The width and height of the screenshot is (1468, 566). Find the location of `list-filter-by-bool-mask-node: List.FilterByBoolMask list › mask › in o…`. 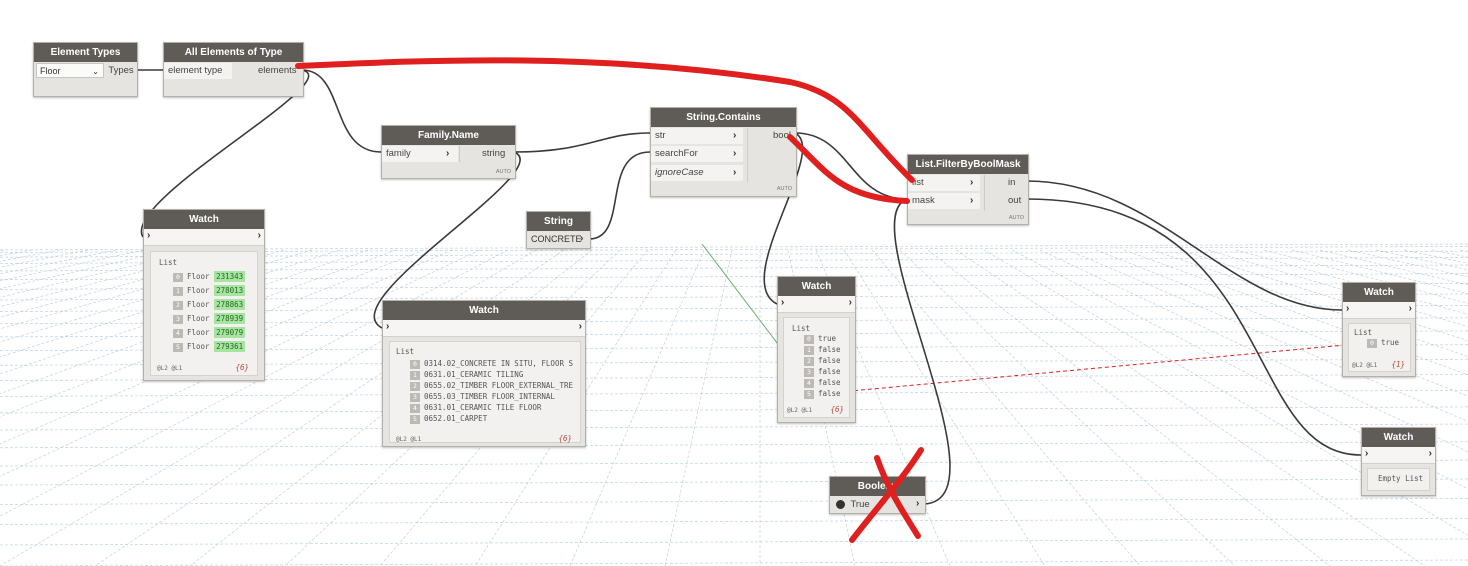

list-filter-by-bool-mask-node: List.FilterByBoolMask list › mask › in o… is located at coordinates (968, 189).